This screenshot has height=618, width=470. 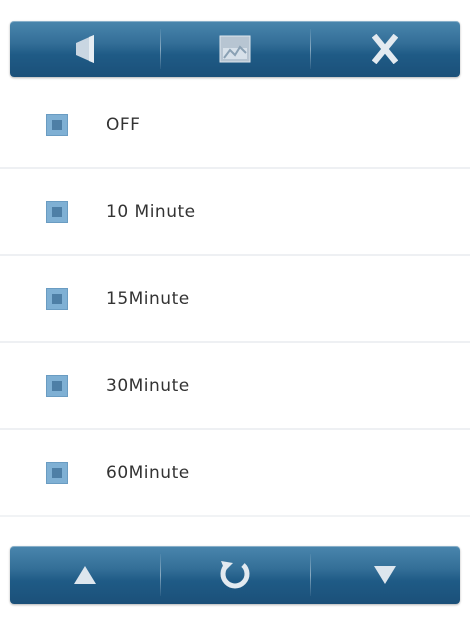 I want to click on option-label: 10 Minute, so click(x=151, y=211).